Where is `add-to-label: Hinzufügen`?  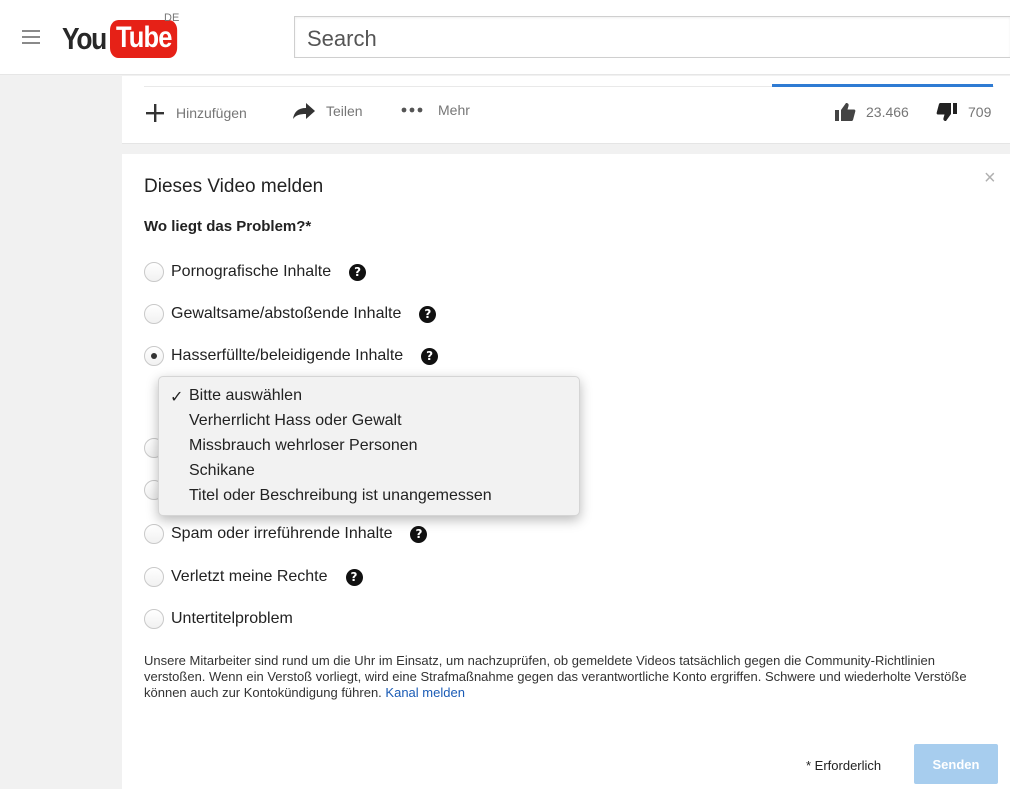 add-to-label: Hinzufügen is located at coordinates (211, 113).